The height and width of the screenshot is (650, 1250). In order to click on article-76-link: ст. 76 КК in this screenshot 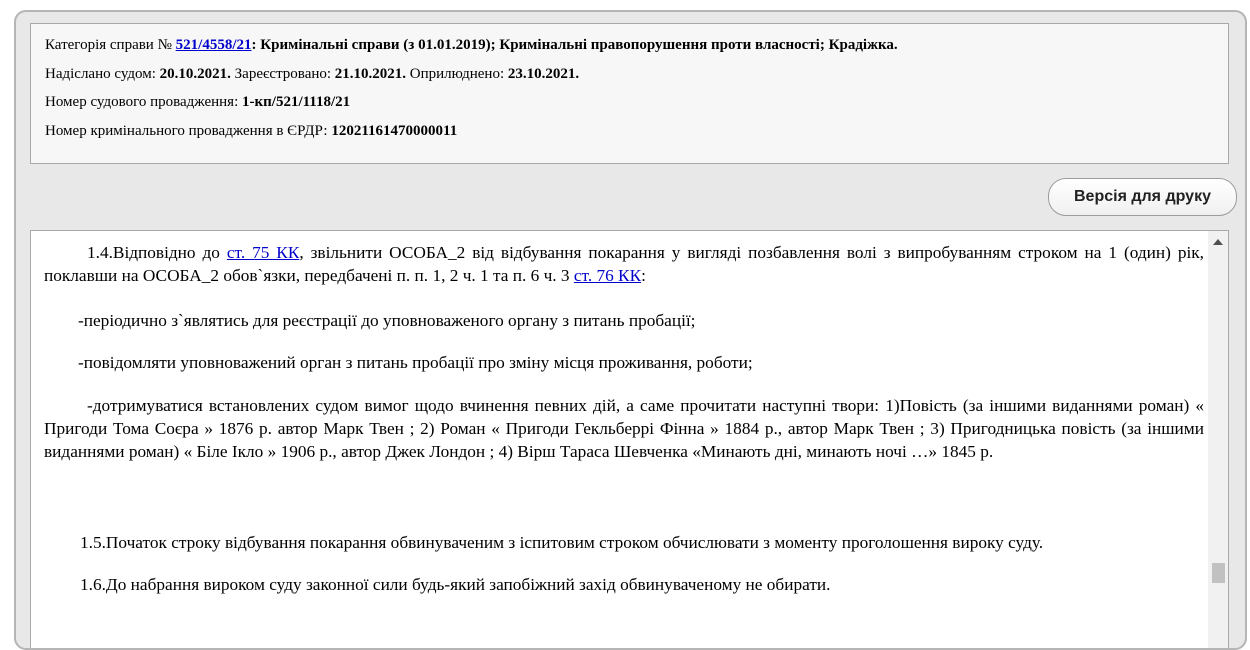, I will do `click(607, 275)`.